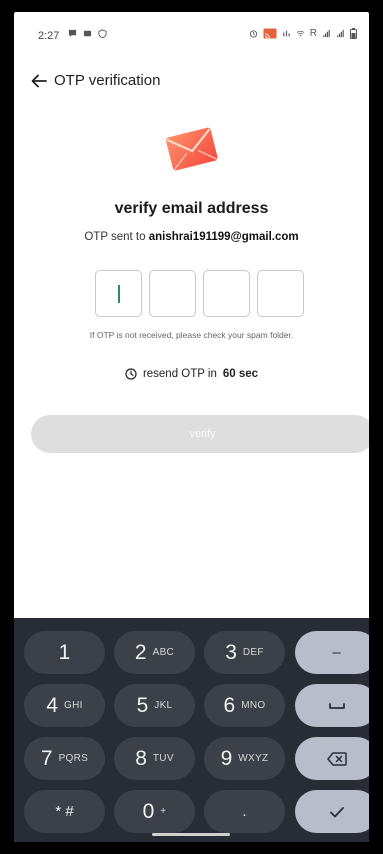 The image size is (383, 854). I want to click on key-digit: 4, so click(52, 705).